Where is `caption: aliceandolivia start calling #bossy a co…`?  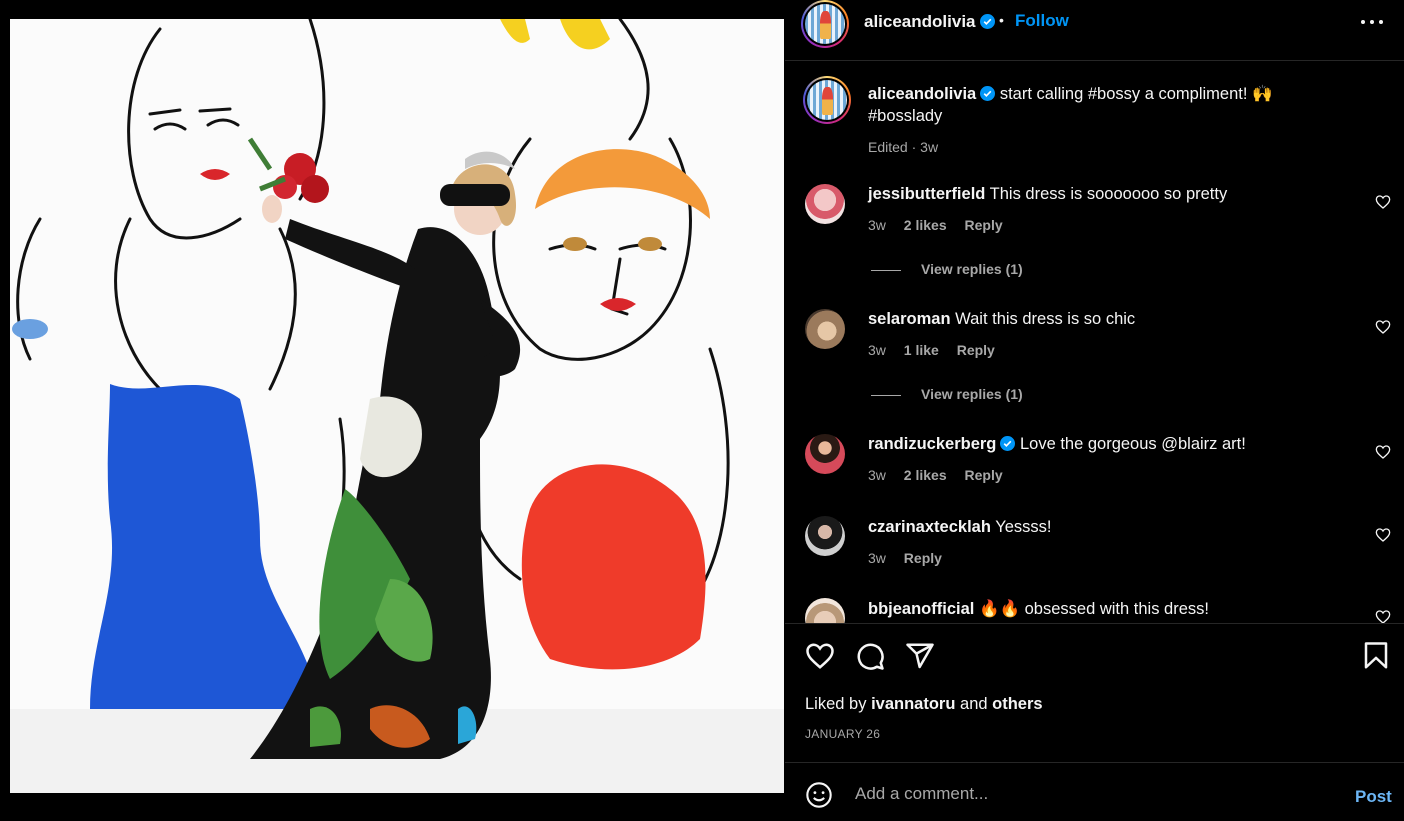
caption: aliceandolivia start calling #bossy a co… is located at coordinates (1108, 120).